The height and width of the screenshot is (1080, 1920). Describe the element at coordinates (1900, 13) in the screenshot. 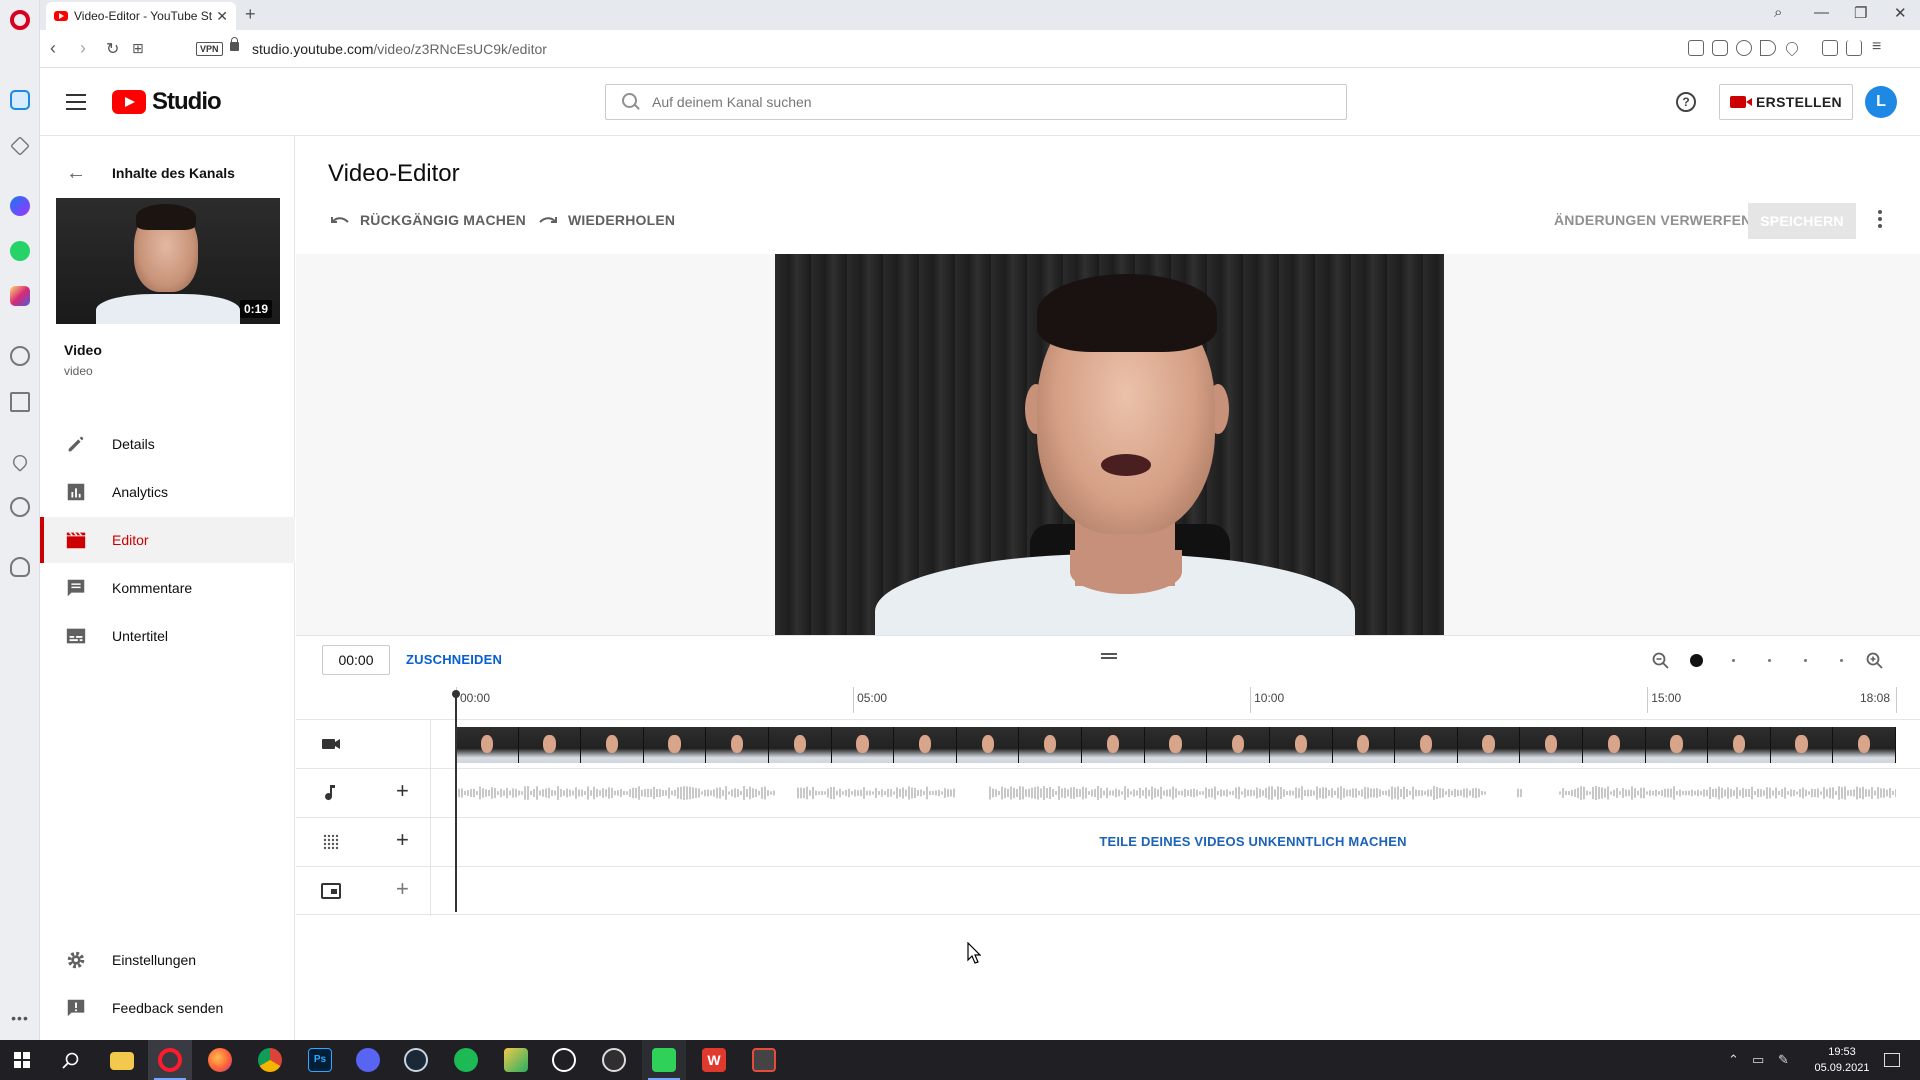

I see `close-window-icon: ✕` at that location.